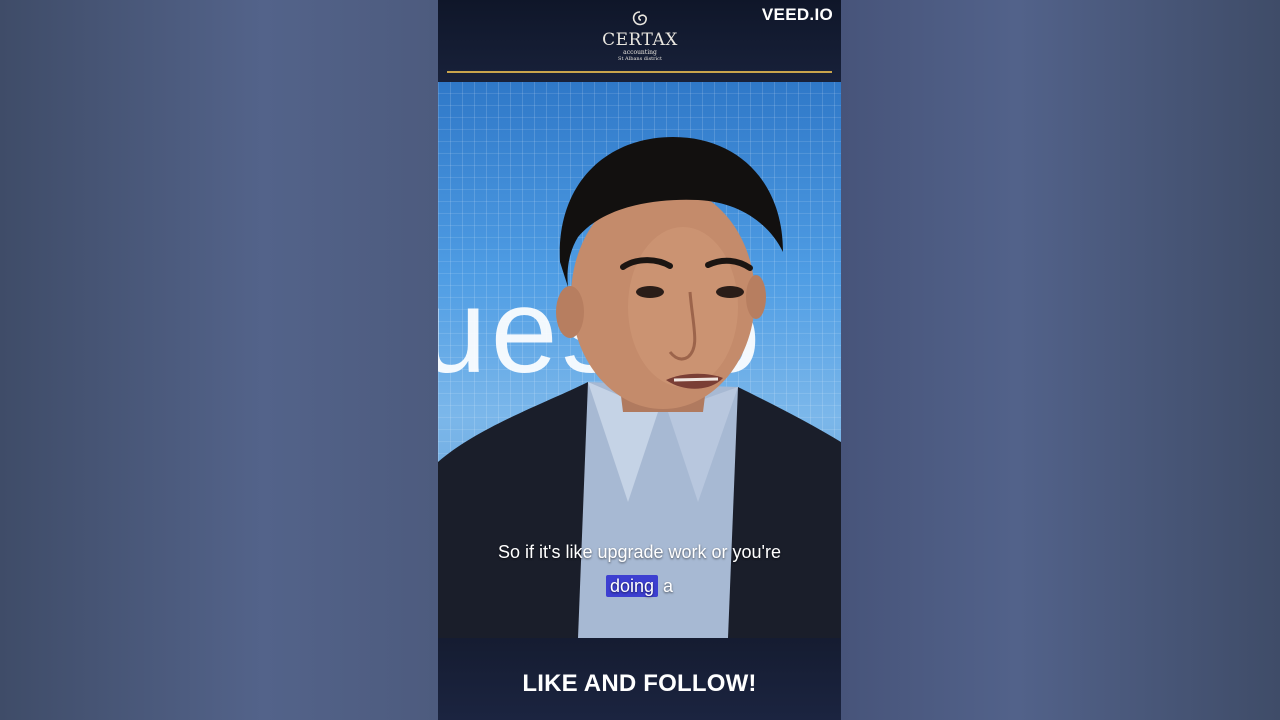 This screenshot has height=720, width=1280. I want to click on veed-watermark: VEED.IO, so click(797, 14).